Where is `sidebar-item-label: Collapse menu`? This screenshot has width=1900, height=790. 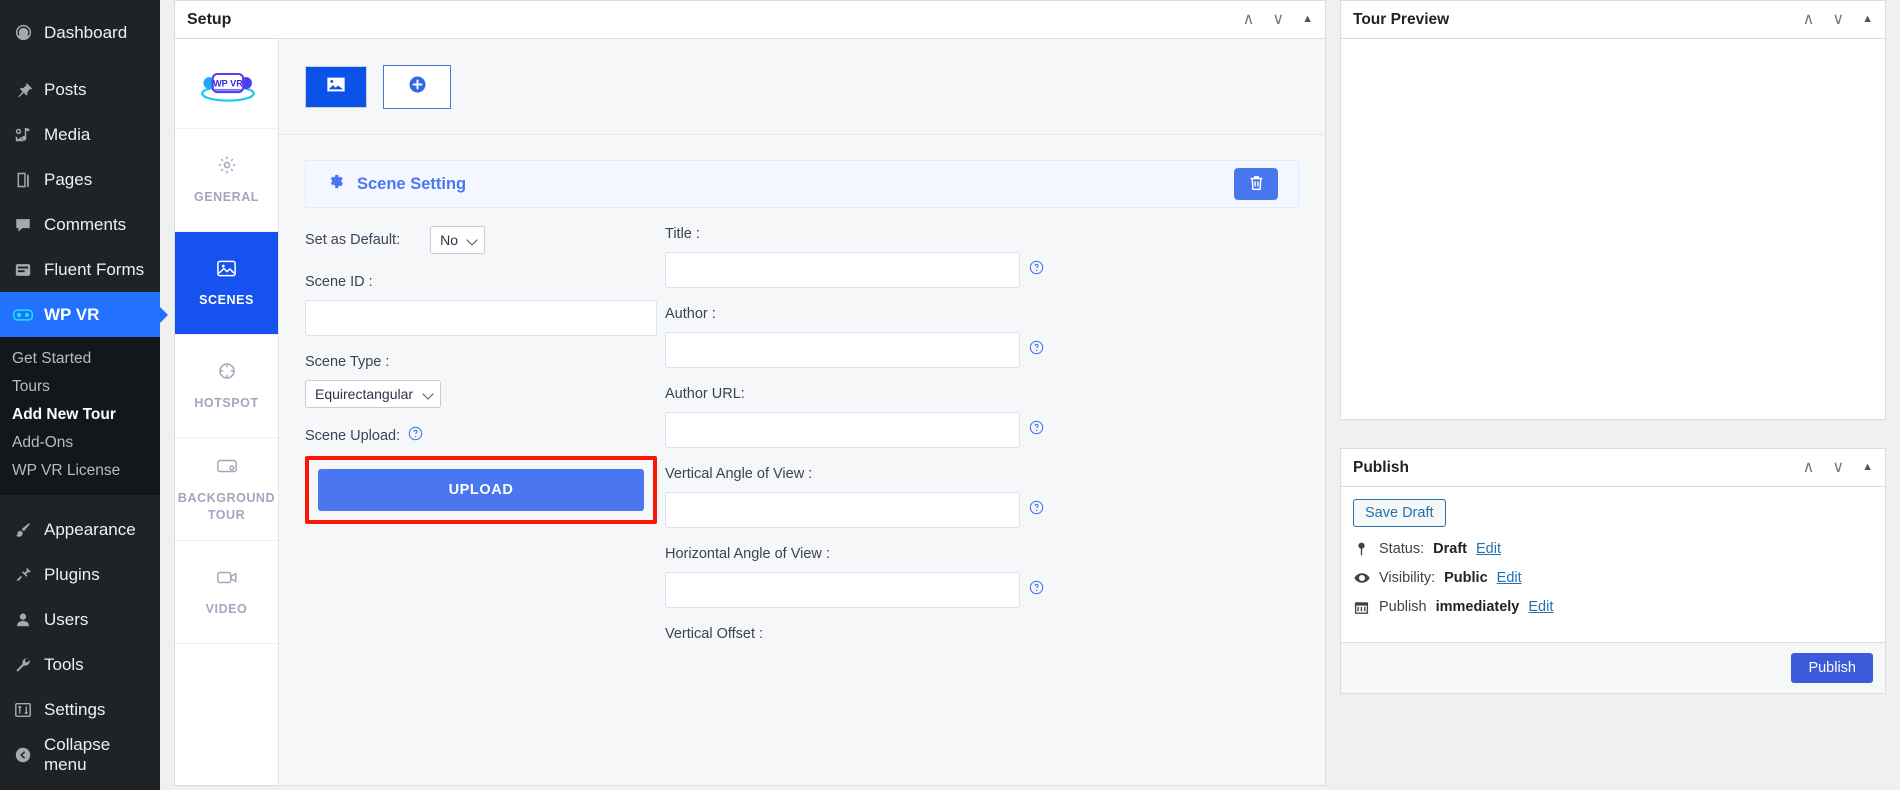 sidebar-item-label: Collapse menu is located at coordinates (77, 754).